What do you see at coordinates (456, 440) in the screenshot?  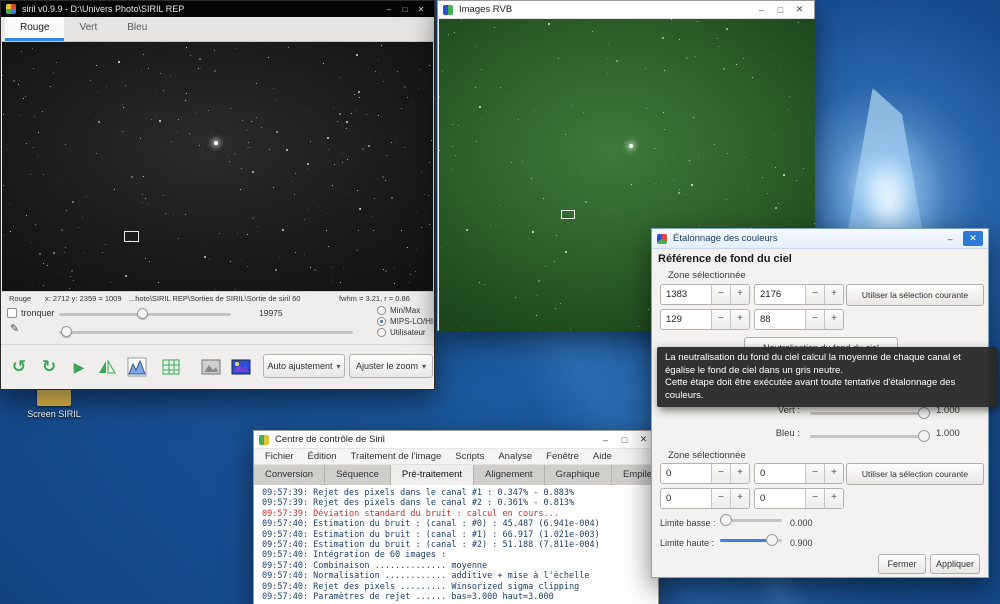 I see `cc-titlebar: Centre de contrôle de Siril – □ ✕` at bounding box center [456, 440].